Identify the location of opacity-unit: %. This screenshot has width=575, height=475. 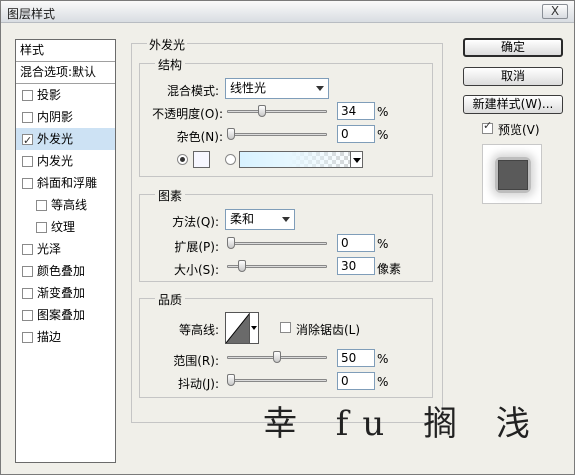
(383, 112).